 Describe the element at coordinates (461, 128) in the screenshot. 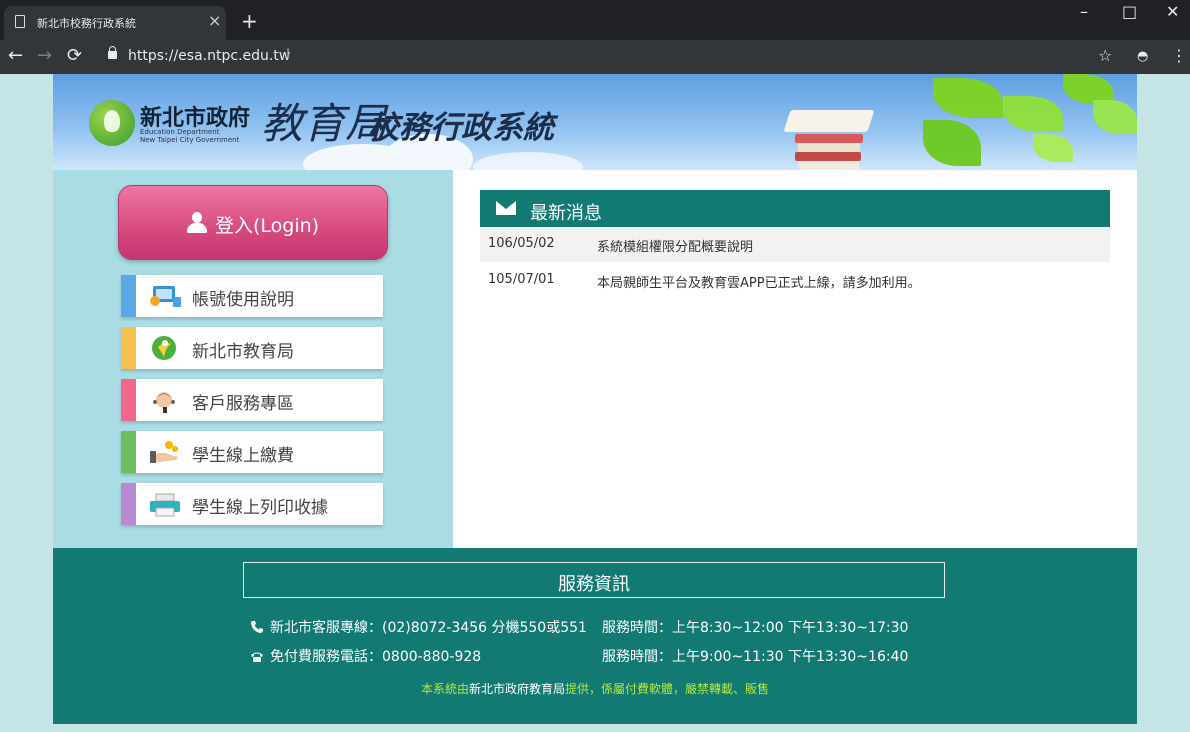

I see `system-title: 校務行政系統` at that location.